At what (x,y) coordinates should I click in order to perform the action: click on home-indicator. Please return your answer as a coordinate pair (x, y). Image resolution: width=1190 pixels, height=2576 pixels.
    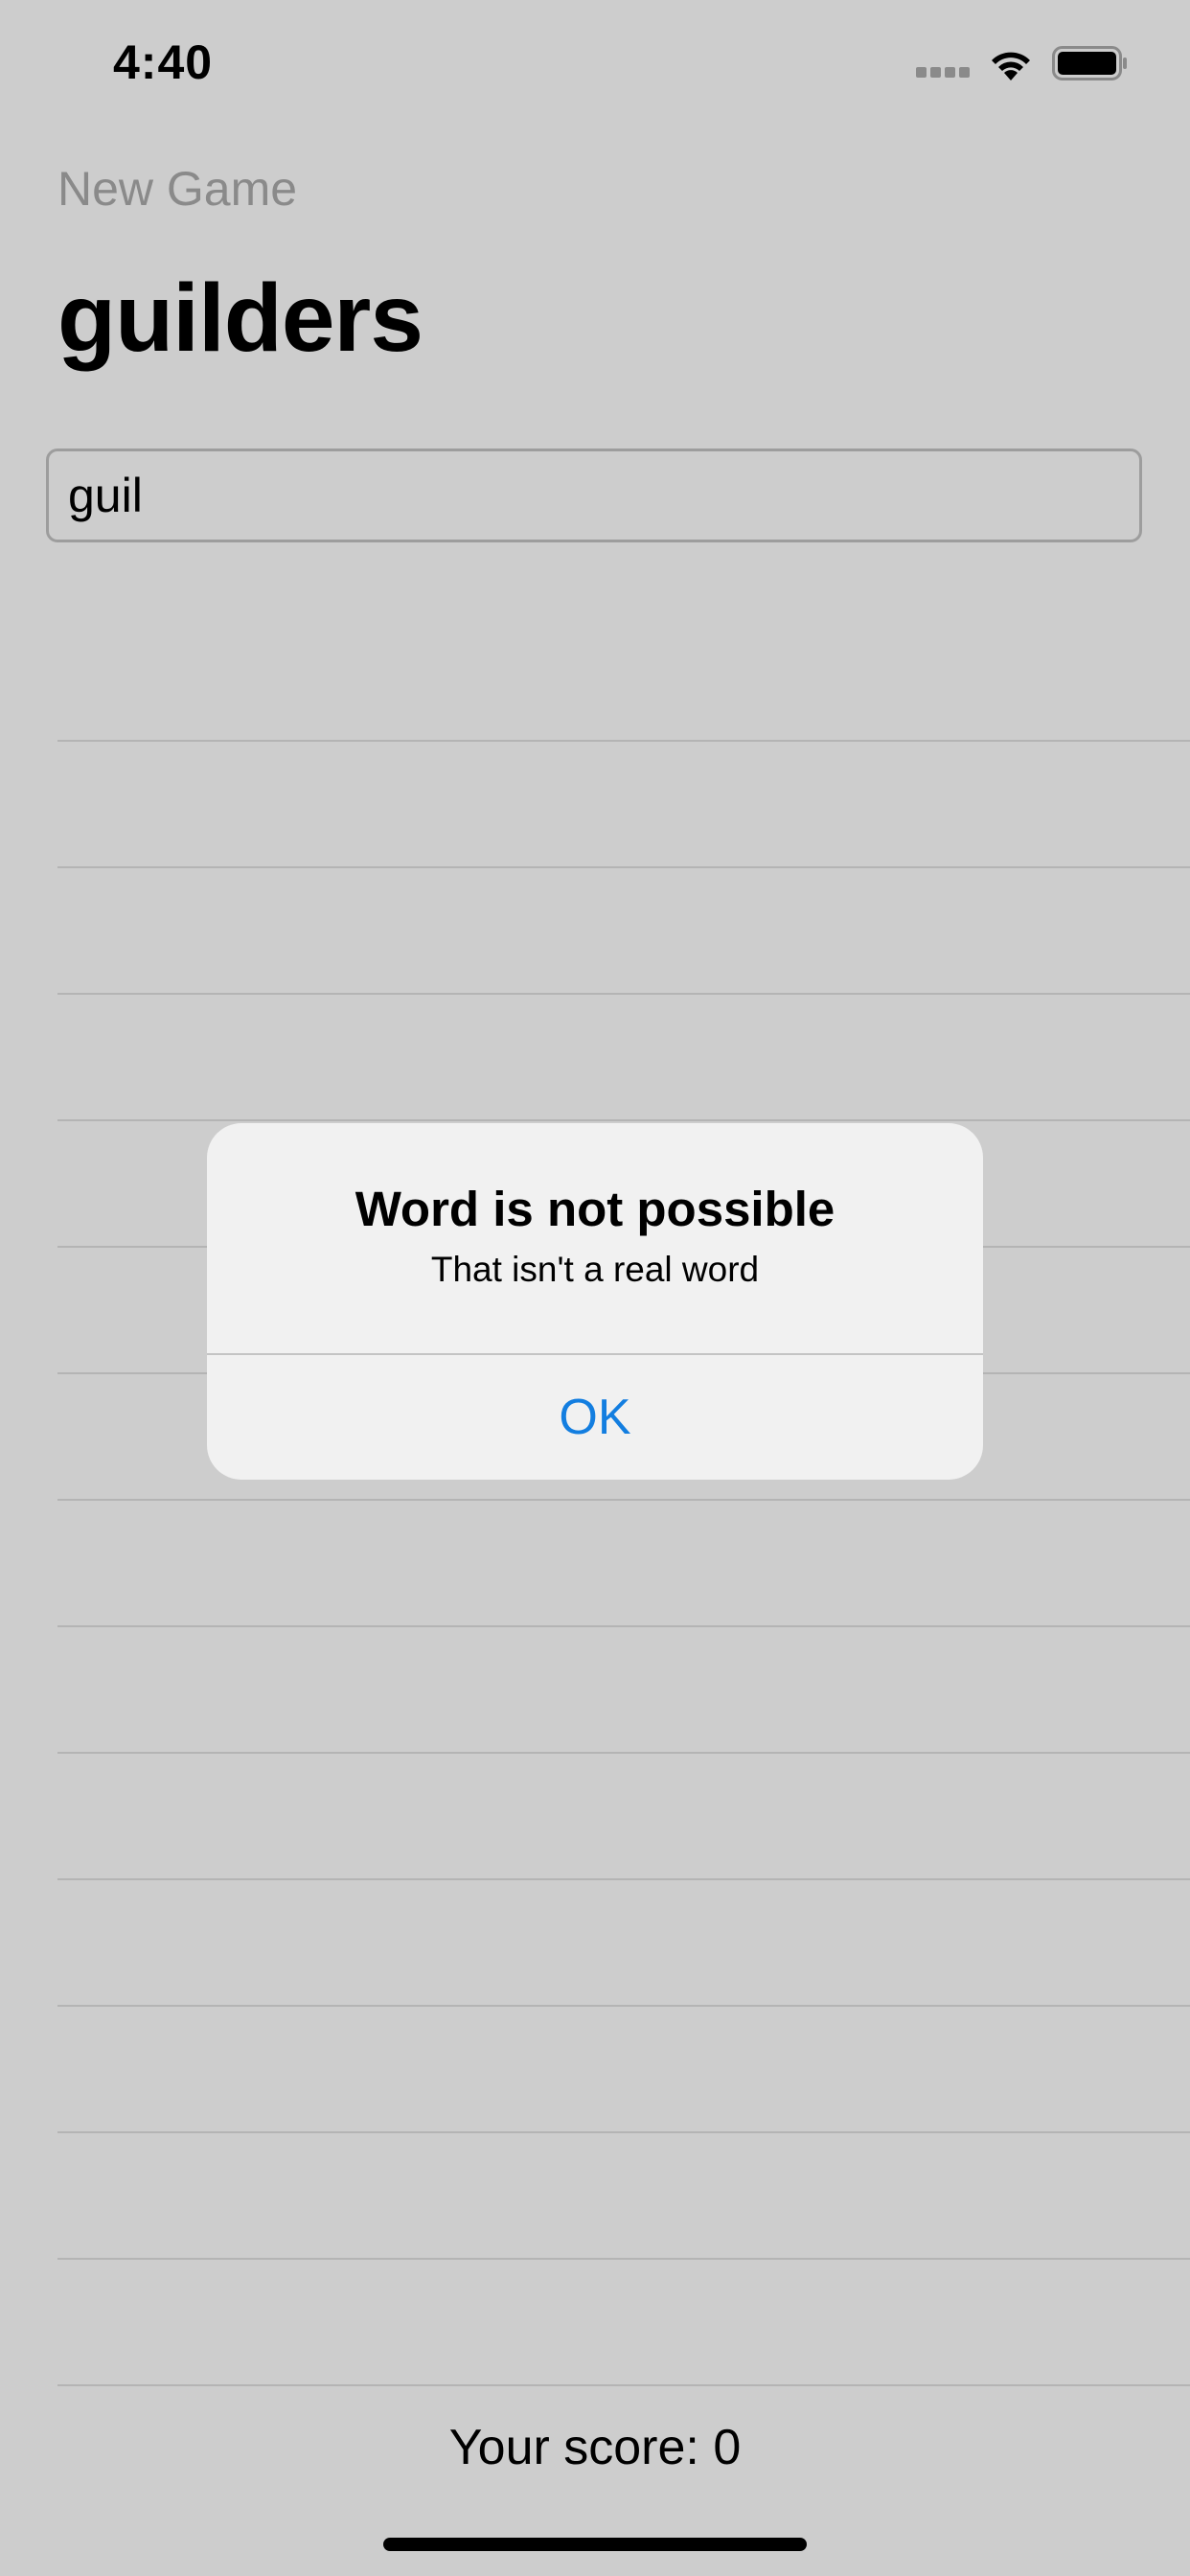
    Looking at the image, I should click on (595, 2544).